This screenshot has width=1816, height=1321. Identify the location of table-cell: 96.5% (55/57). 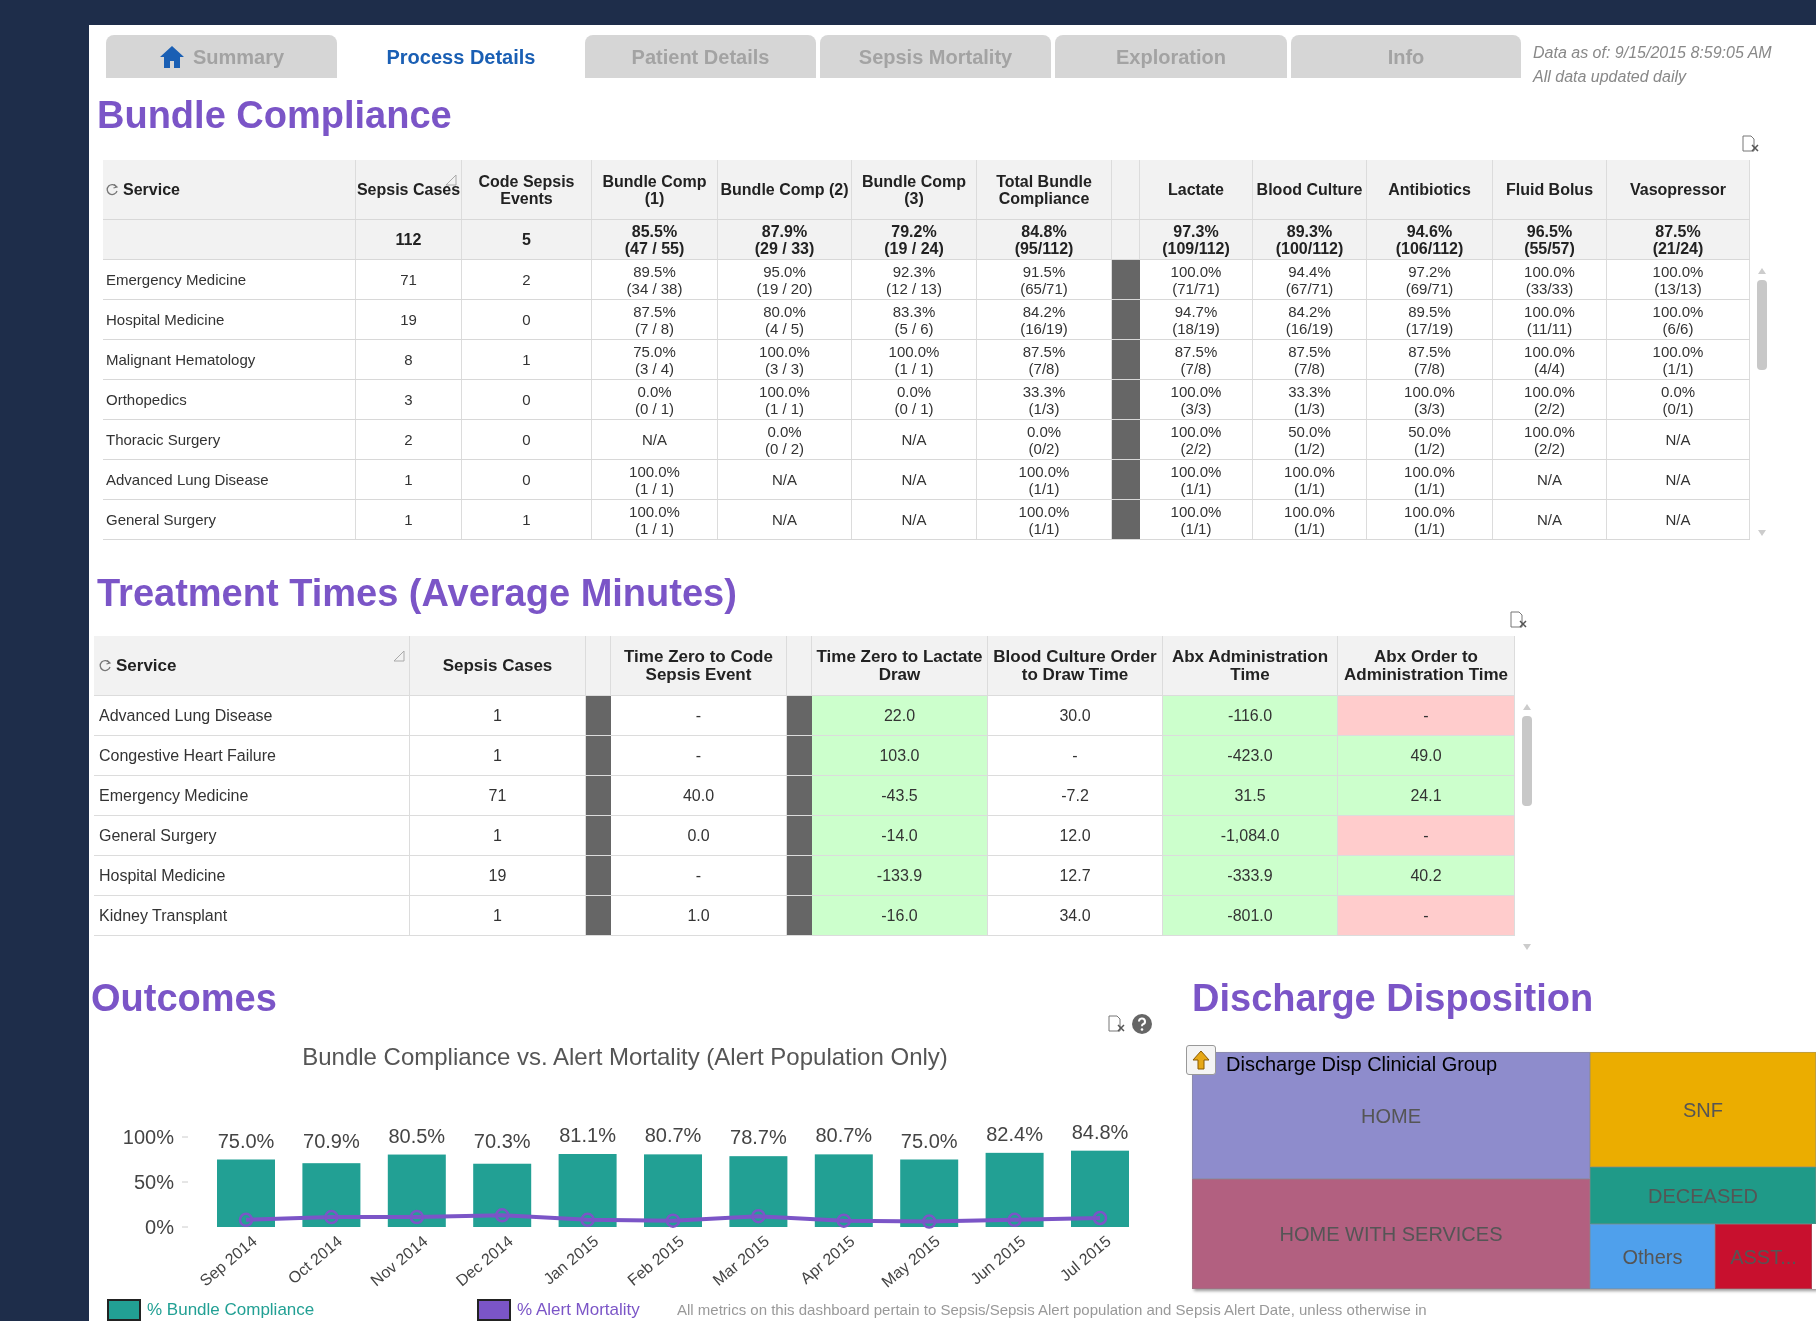
(1550, 239).